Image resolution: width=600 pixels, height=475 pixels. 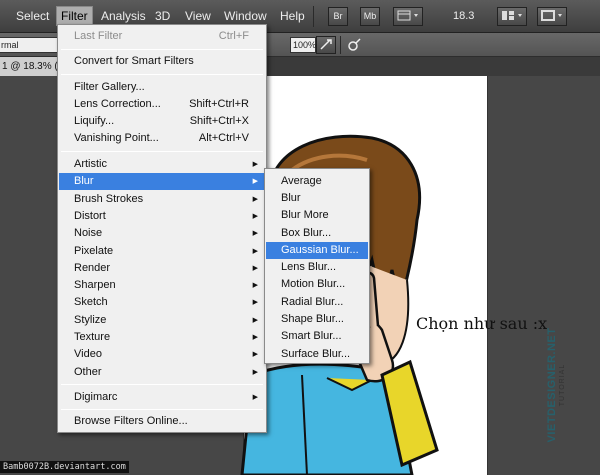 I want to click on arrange-icon, so click(x=512, y=15).